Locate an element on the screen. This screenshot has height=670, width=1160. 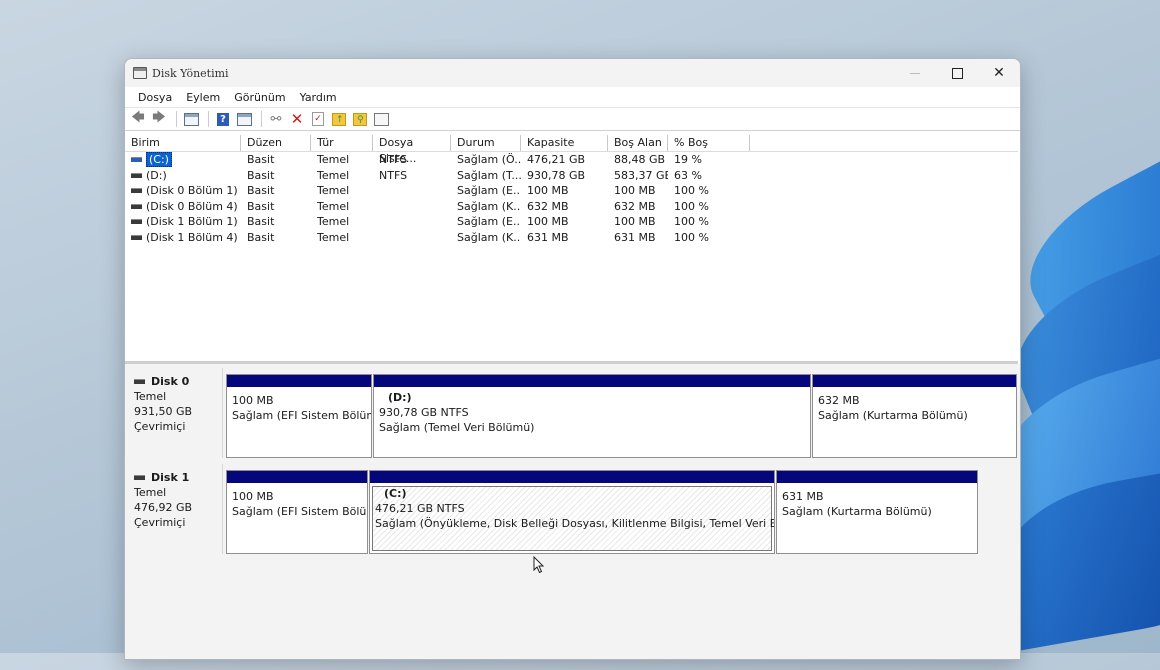
connect-drive-icon: ⚯ is located at coordinates (276, 119).